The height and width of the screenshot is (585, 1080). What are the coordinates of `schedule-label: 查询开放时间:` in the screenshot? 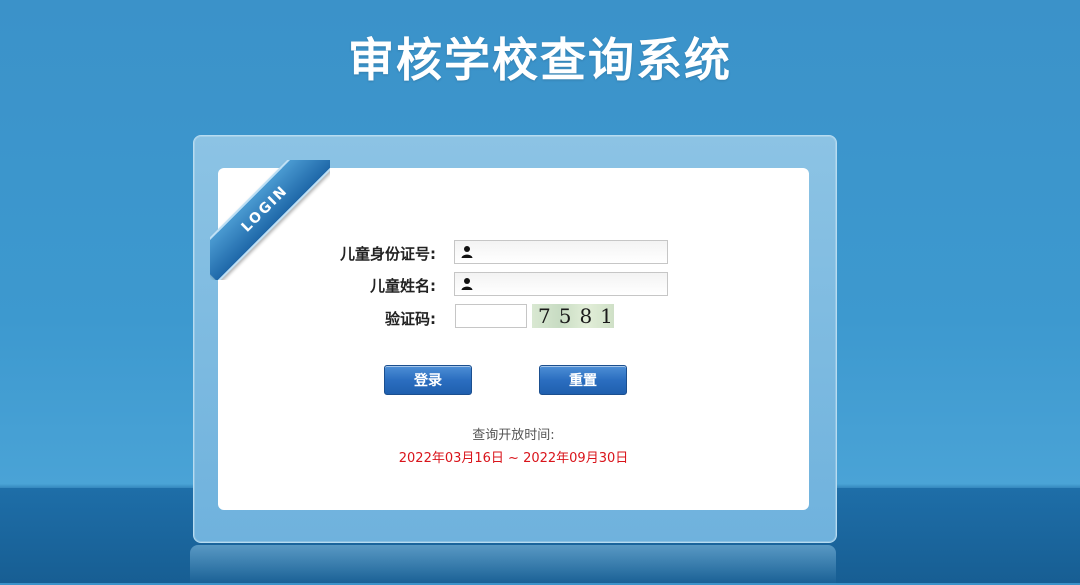 It's located at (513, 435).